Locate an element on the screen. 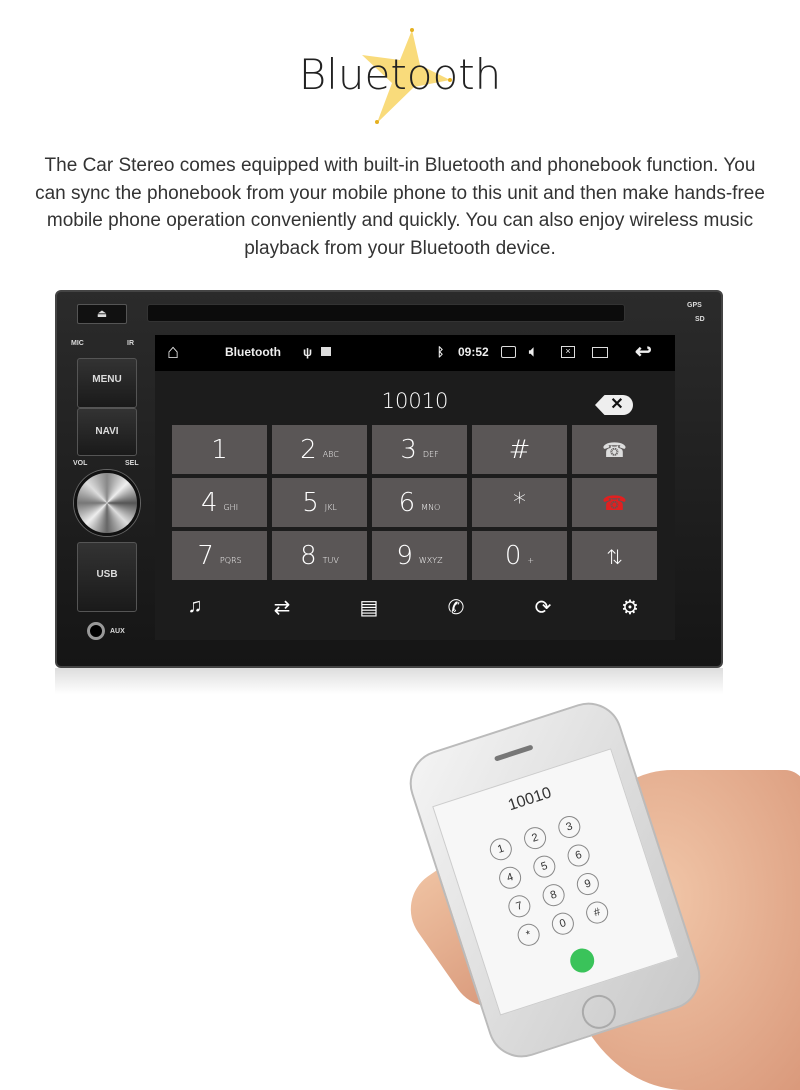 This screenshot has width=800, height=1090. key-letters: ABC is located at coordinates (330, 454).